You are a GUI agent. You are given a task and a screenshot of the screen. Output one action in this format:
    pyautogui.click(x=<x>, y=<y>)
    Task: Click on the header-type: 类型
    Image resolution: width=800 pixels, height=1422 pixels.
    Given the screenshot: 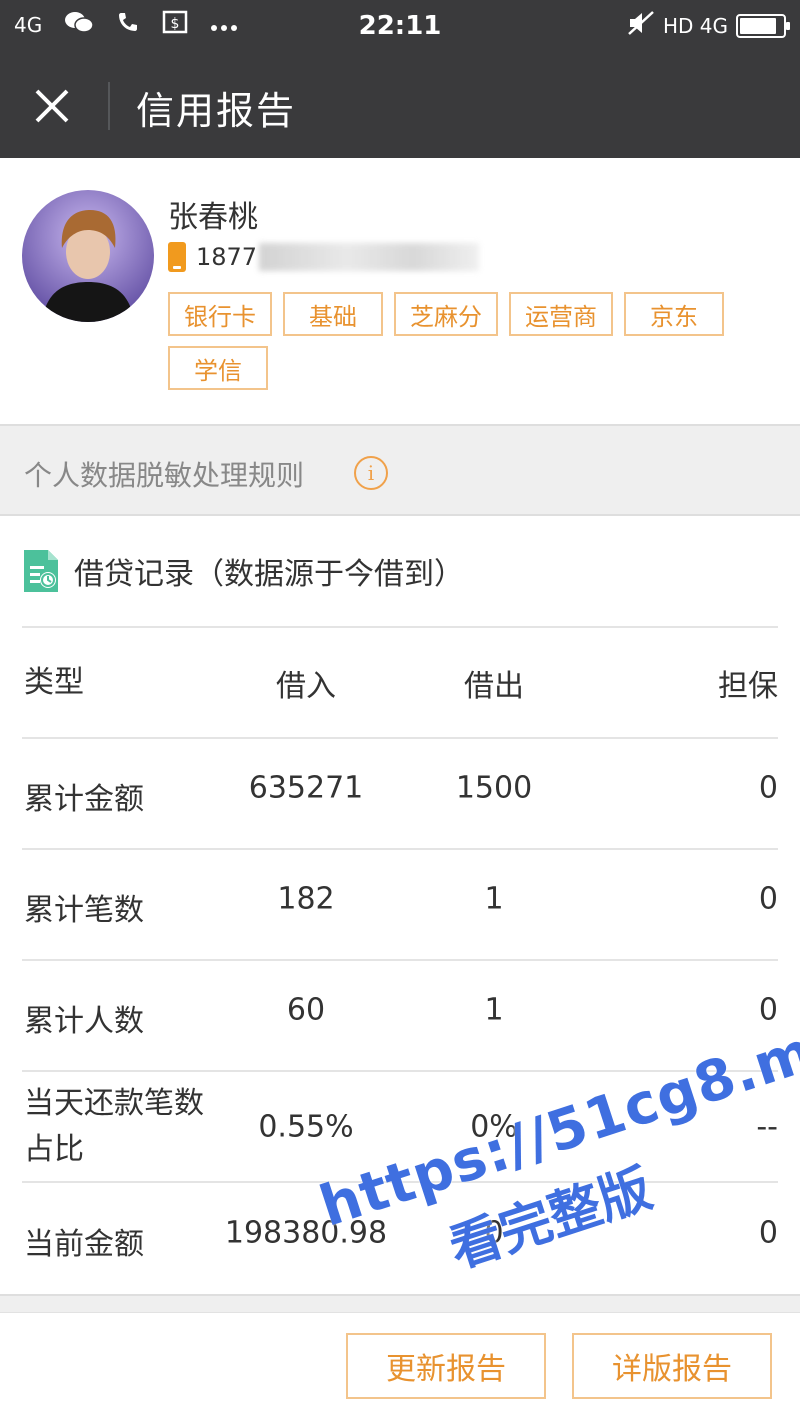 What is the action you would take?
    pyautogui.click(x=54, y=682)
    